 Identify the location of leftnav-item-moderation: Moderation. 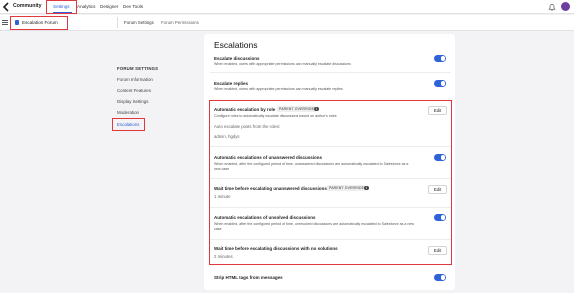
(128, 112).